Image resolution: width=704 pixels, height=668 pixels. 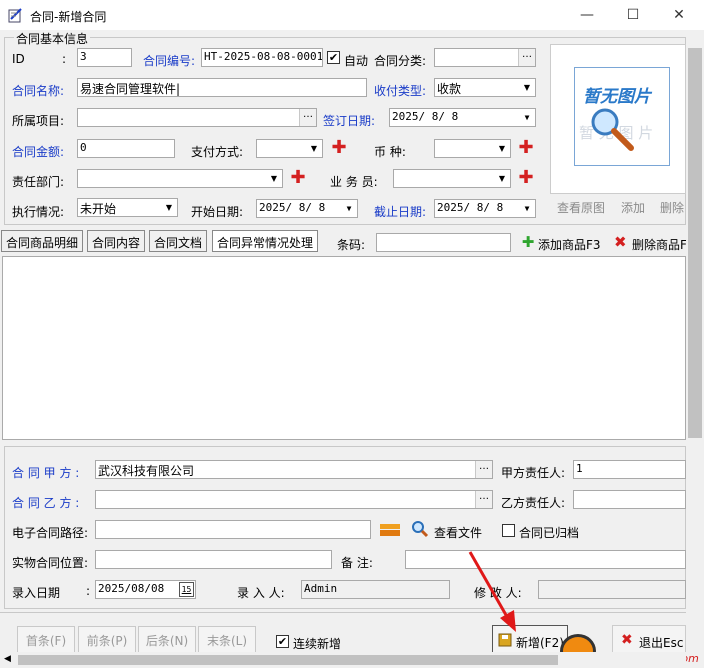 I want to click on app-icon, so click(x=16, y=15).